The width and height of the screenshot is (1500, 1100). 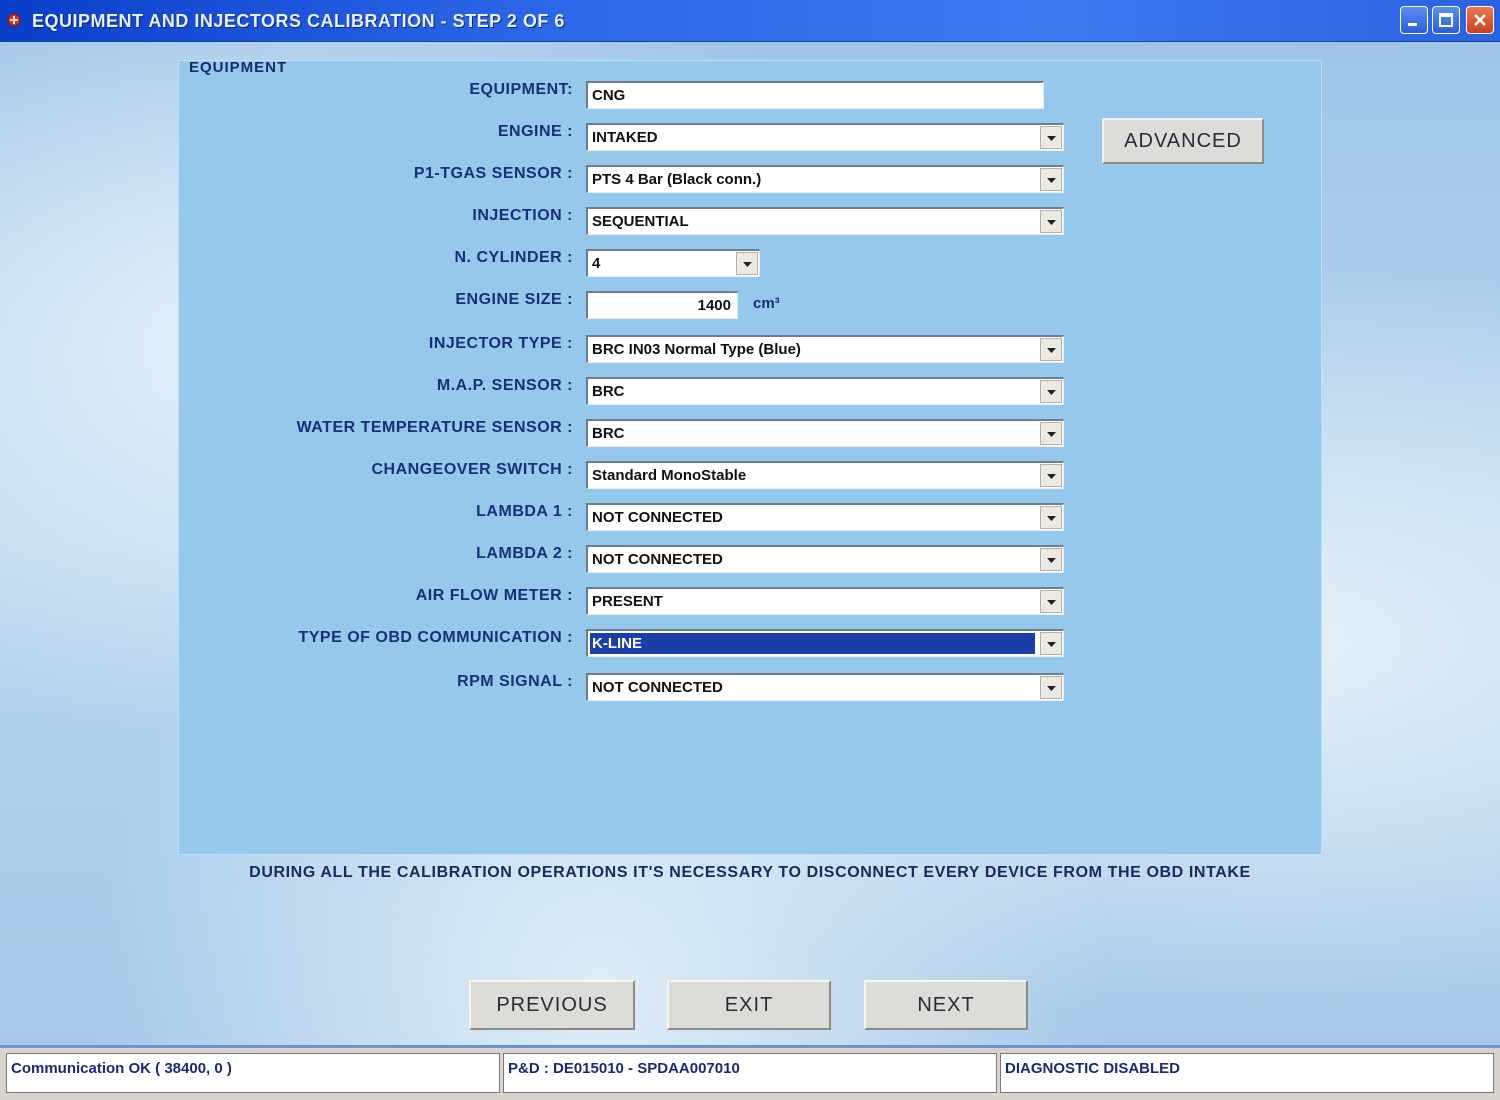 What do you see at coordinates (1247, 1073) in the screenshot?
I see `status-diagnostic: DIAGNOSTIC DISABLED` at bounding box center [1247, 1073].